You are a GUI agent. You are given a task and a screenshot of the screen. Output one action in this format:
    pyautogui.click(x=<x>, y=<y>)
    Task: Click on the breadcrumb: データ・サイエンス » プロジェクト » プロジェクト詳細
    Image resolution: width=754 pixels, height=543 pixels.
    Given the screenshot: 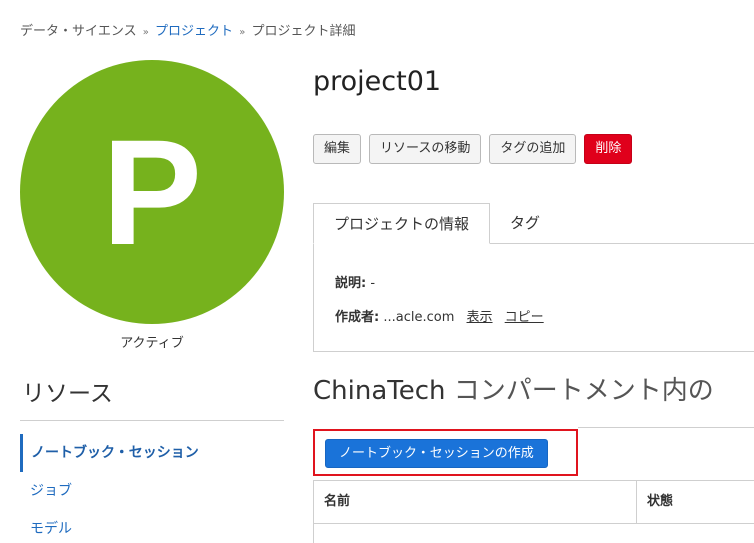 What is the action you would take?
    pyautogui.click(x=187, y=29)
    